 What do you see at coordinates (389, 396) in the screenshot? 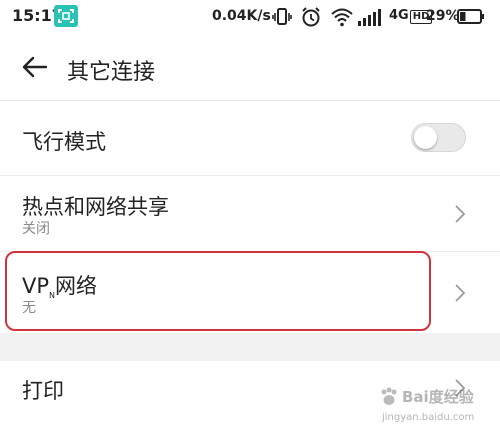
I see `paw-icon` at bounding box center [389, 396].